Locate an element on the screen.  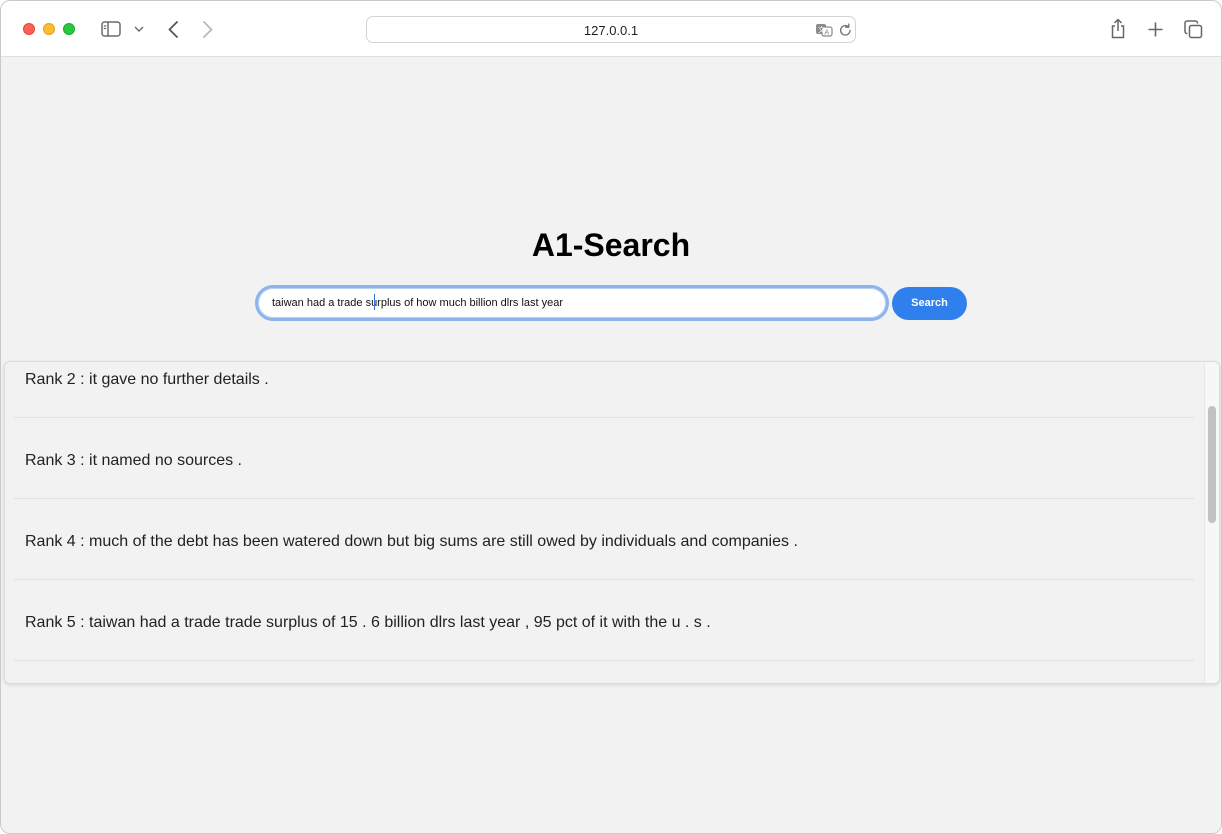
browser-toolbar: 127.0.0.1 文A is located at coordinates (611, 29).